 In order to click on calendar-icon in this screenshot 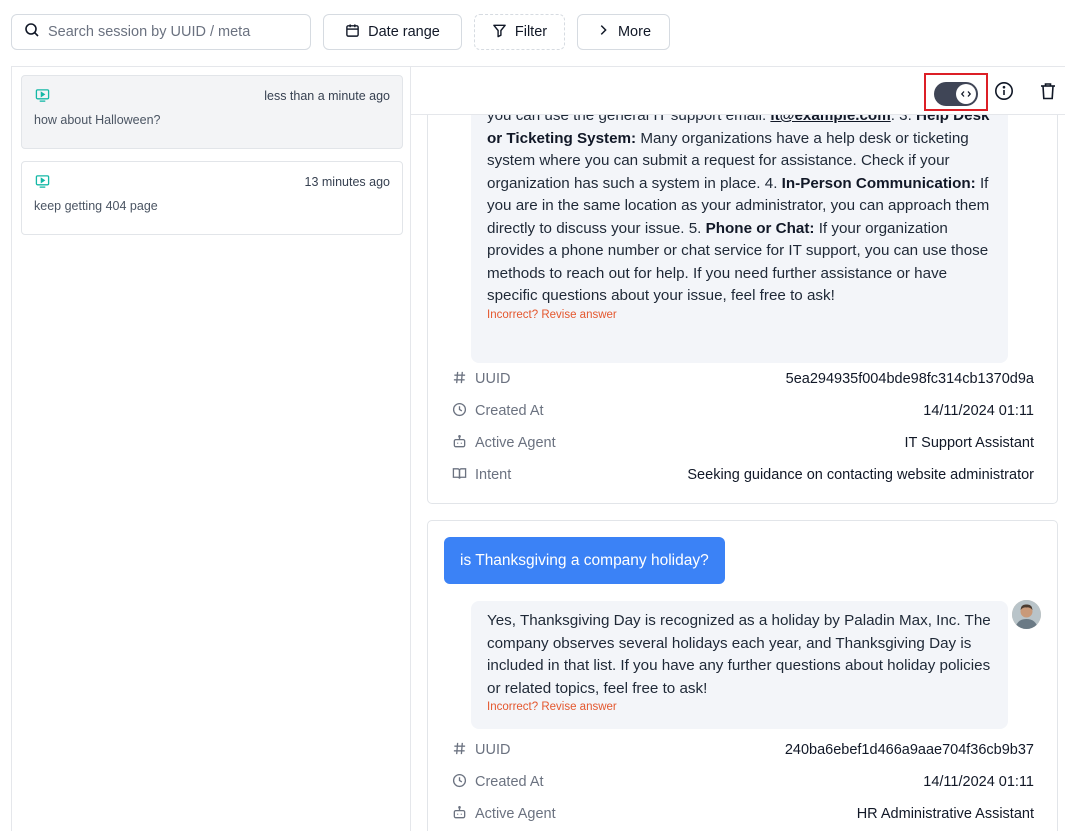, I will do `click(352, 32)`.